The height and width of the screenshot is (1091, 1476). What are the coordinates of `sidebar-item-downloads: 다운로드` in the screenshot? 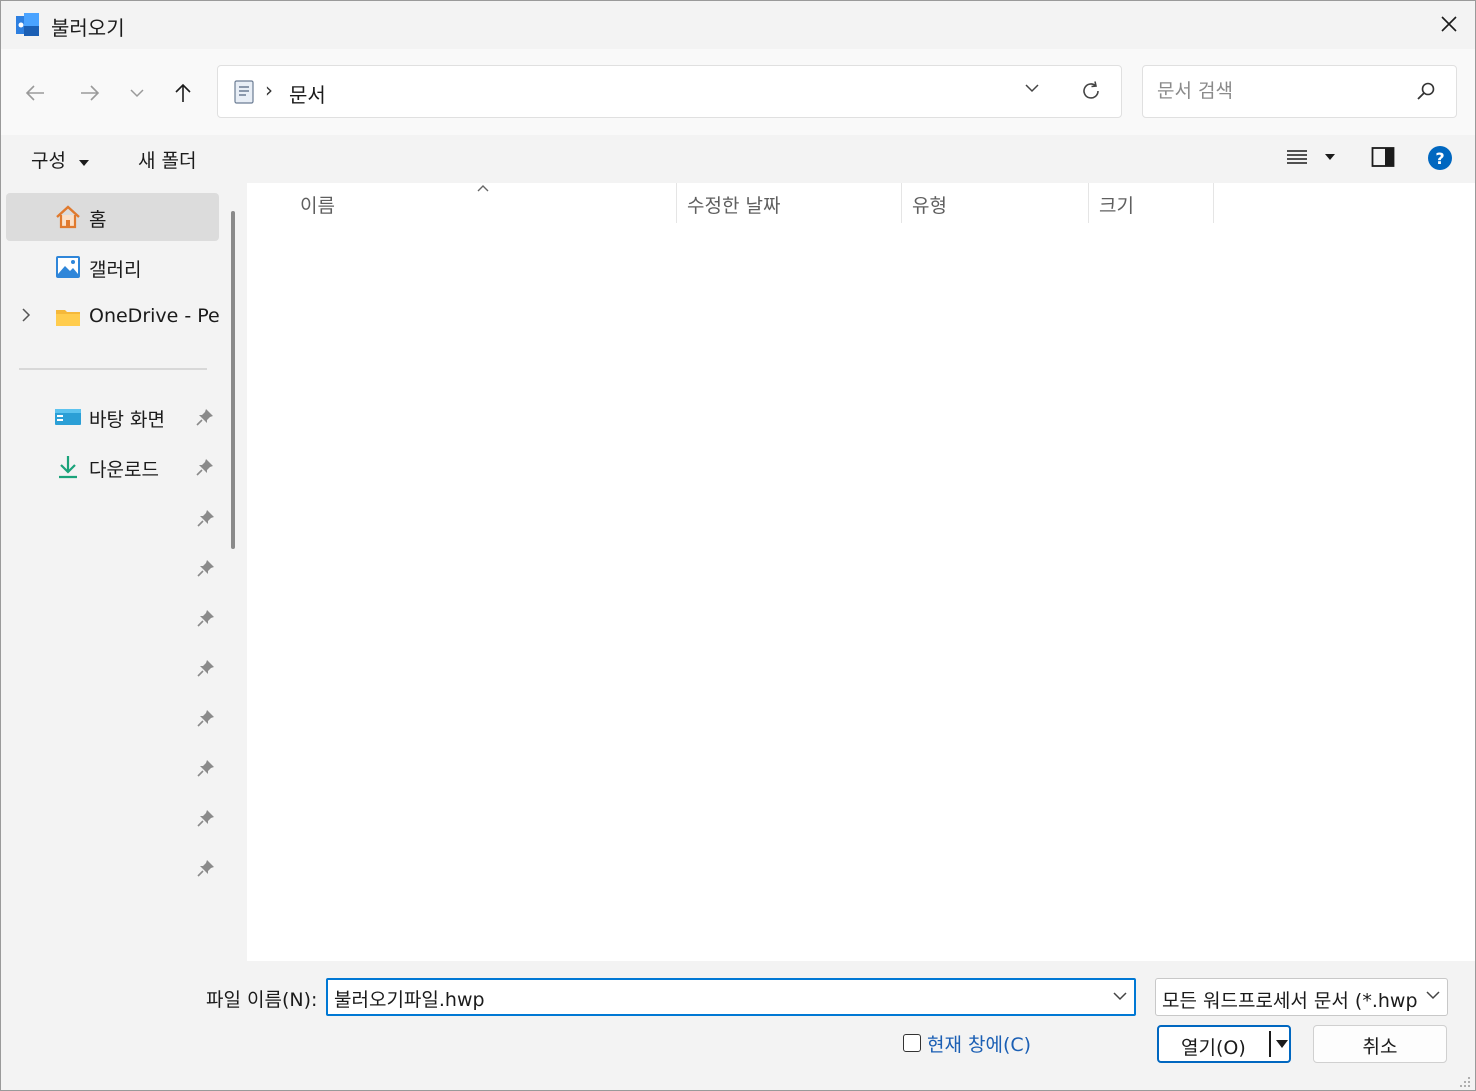 It's located at (112, 467).